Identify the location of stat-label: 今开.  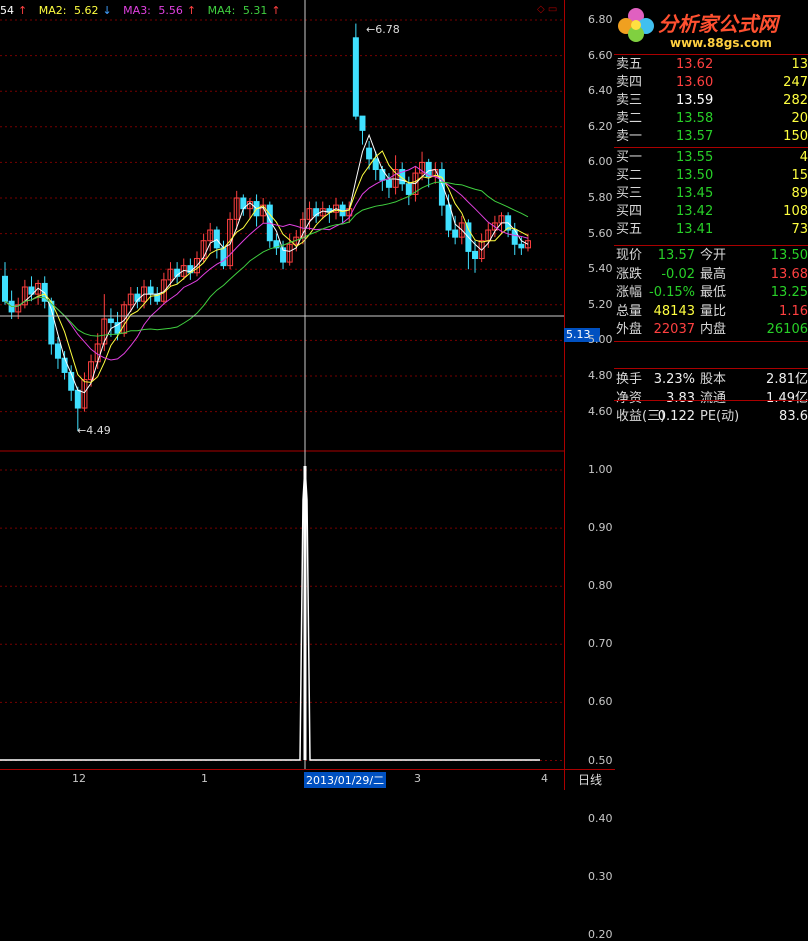
(713, 255).